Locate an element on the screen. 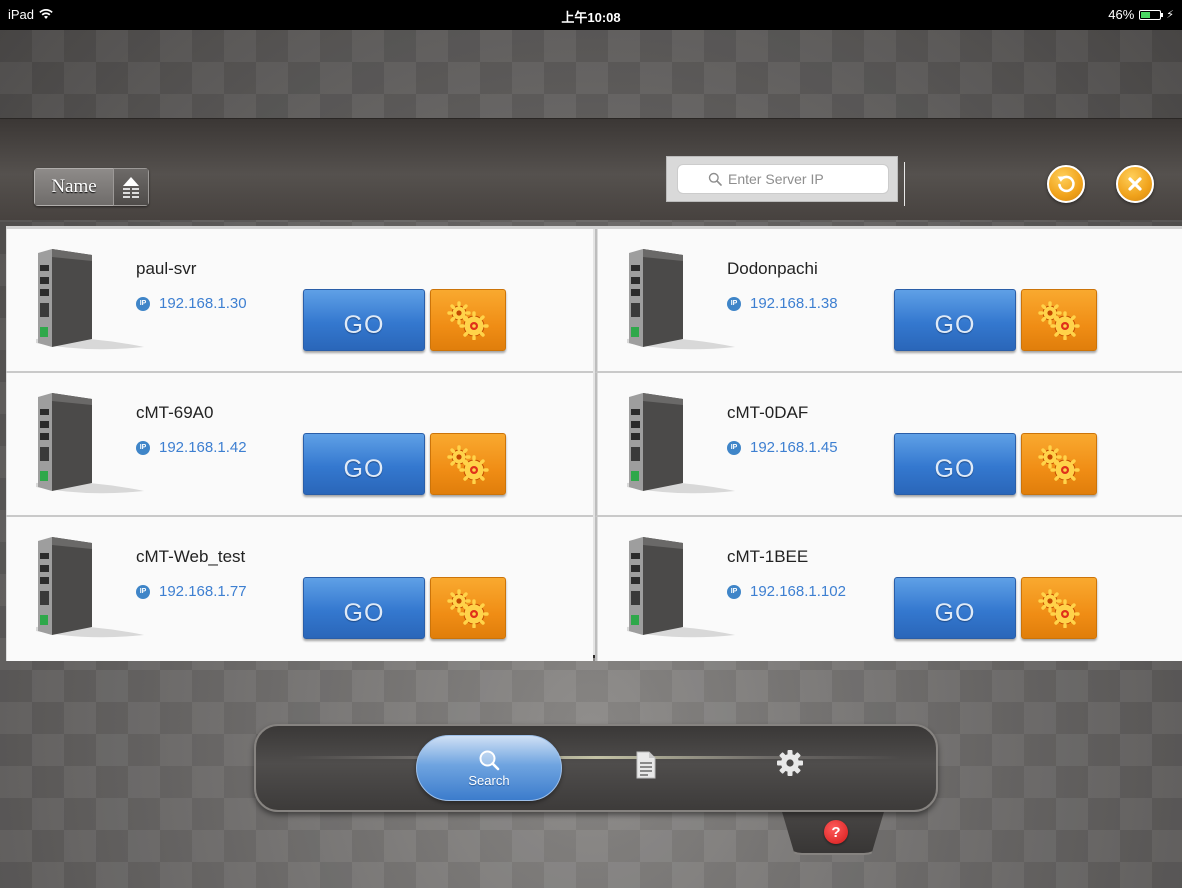 Image resolution: width=1182 pixels, height=888 pixels. battery-area: 46% ⚡ is located at coordinates (1141, 14).